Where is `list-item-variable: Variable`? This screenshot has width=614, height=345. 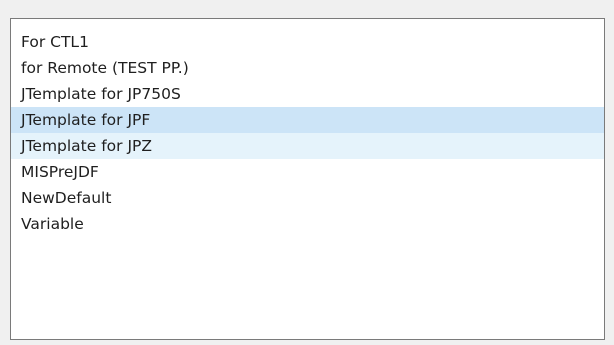
list-item-variable: Variable is located at coordinates (307, 224).